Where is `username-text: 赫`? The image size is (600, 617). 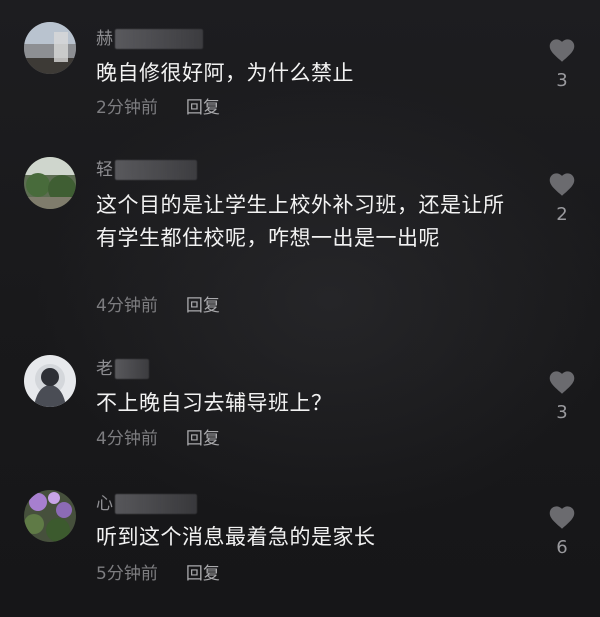
username-text: 赫 is located at coordinates (104, 39).